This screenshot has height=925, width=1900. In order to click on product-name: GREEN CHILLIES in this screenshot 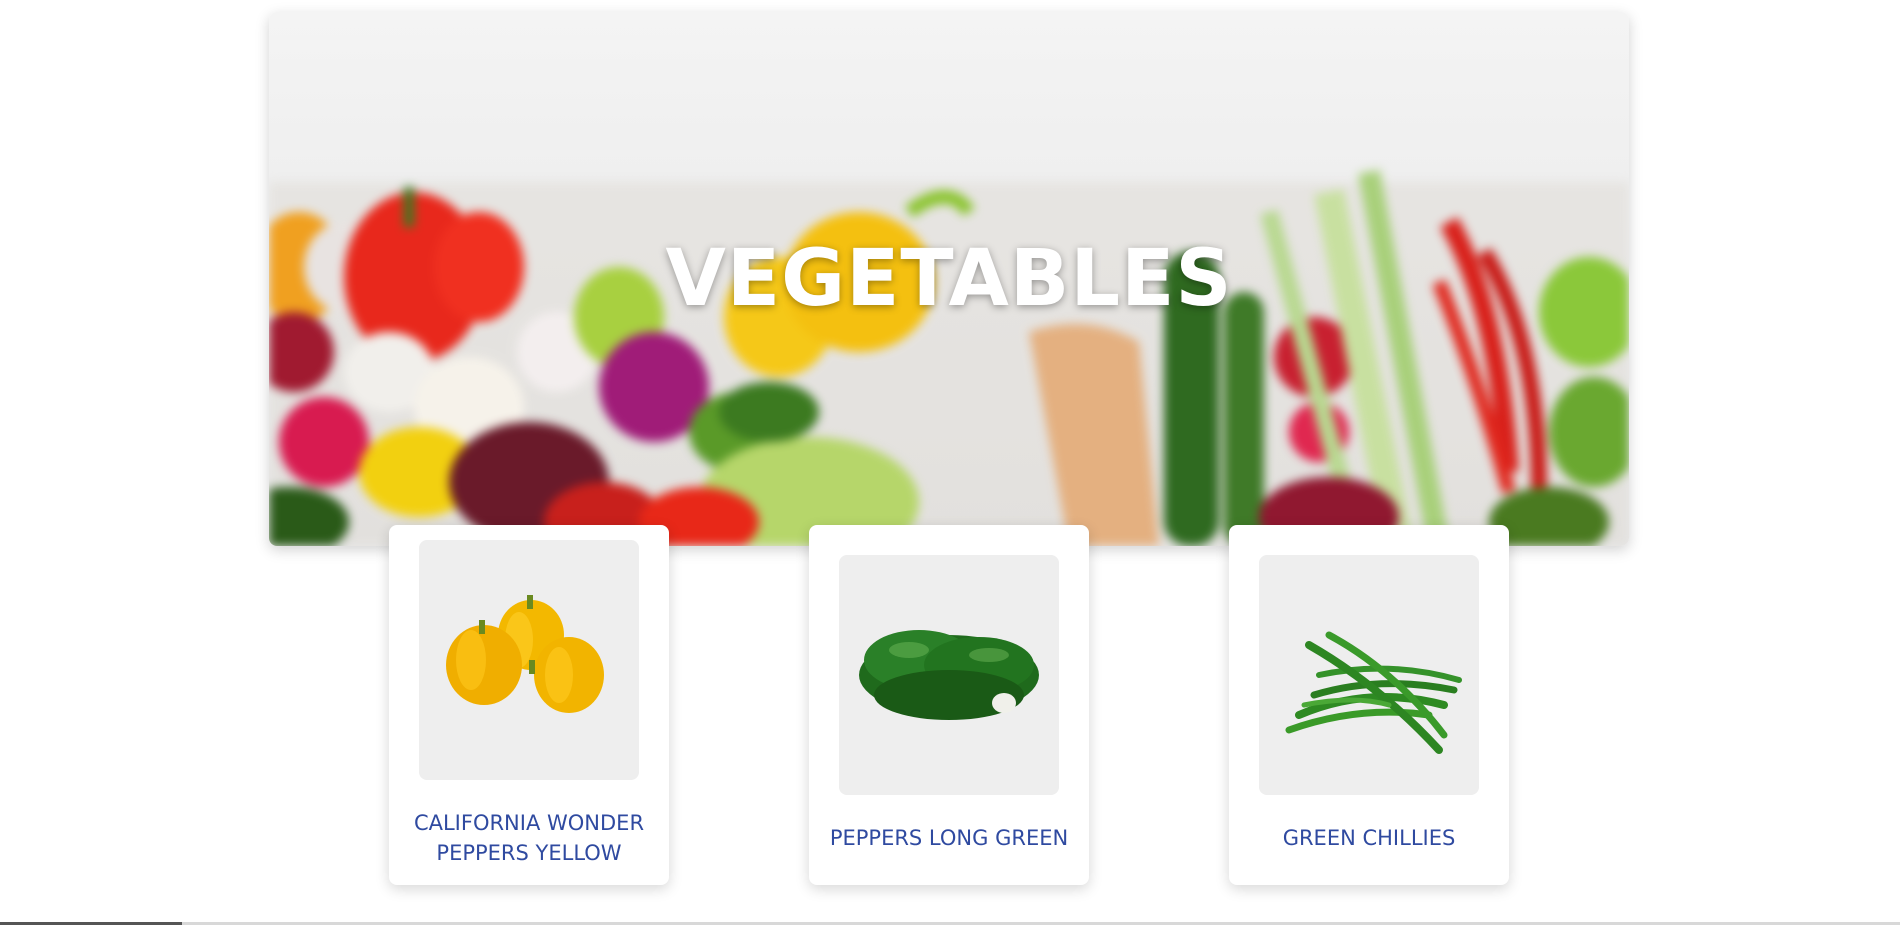, I will do `click(1369, 838)`.